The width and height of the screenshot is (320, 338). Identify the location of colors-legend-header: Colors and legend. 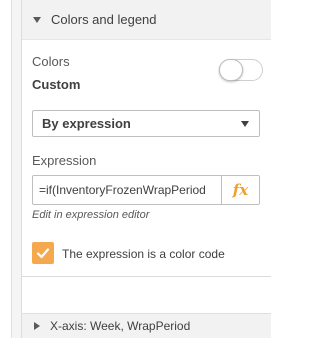
(146, 20).